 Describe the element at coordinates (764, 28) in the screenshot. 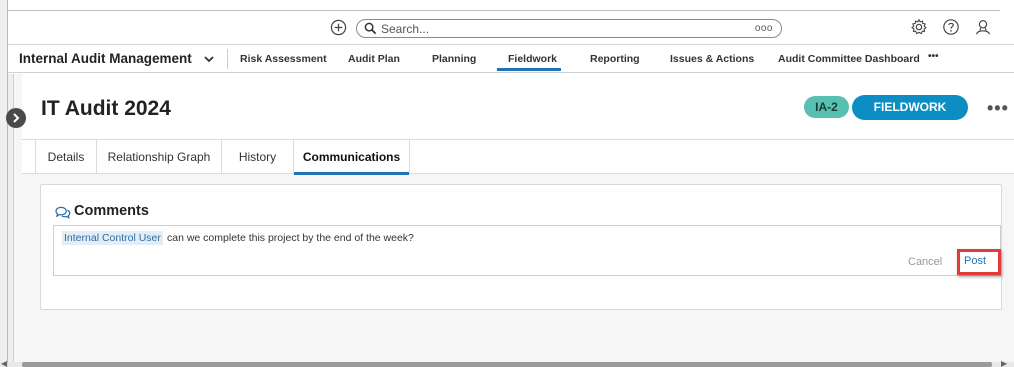

I see `search-options-button: ooo` at that location.